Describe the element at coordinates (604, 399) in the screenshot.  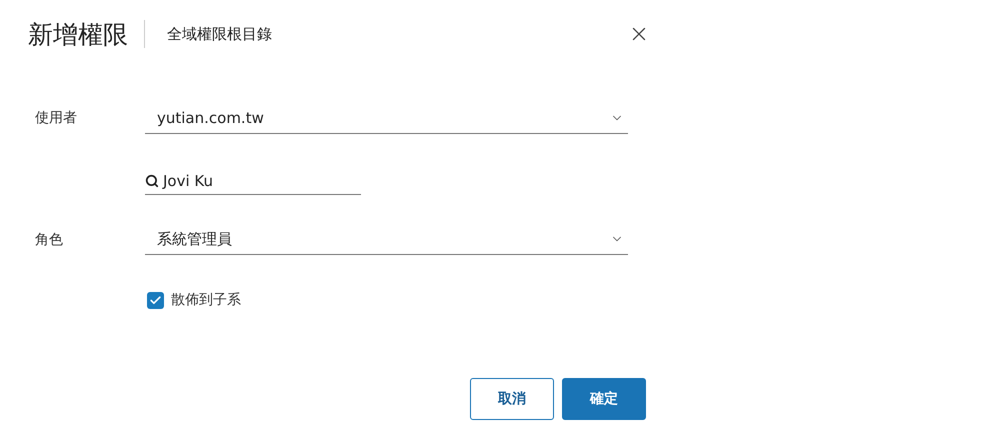
I see `confirm-button: 確定` at that location.